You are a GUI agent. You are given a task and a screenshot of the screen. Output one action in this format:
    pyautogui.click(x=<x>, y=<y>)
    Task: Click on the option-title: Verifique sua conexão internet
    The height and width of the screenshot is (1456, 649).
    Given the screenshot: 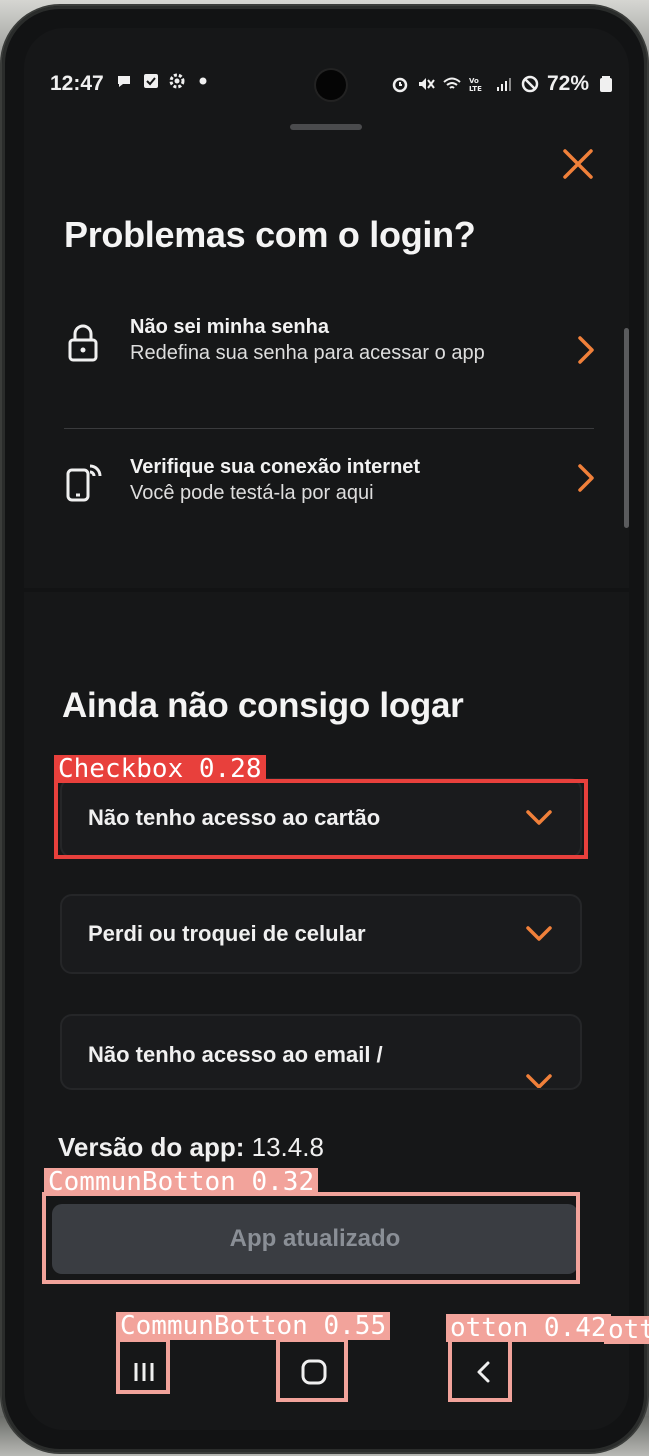 What is the action you would take?
    pyautogui.click(x=275, y=467)
    